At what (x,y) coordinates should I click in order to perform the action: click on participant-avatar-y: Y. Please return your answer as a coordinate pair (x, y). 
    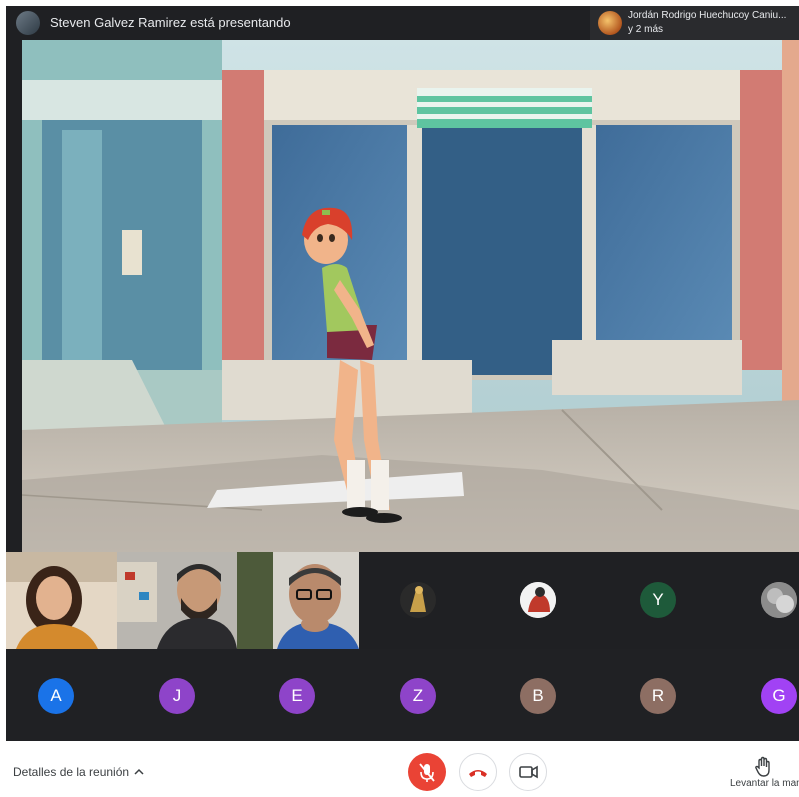
    Looking at the image, I should click on (658, 600).